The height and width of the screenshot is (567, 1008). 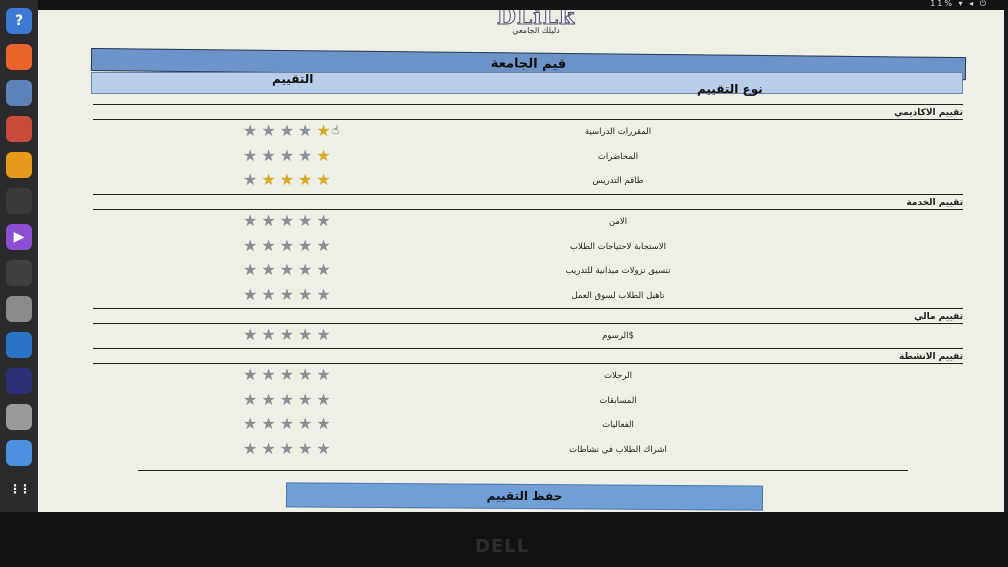 What do you see at coordinates (19, 417) in the screenshot?
I see `files-icon` at bounding box center [19, 417].